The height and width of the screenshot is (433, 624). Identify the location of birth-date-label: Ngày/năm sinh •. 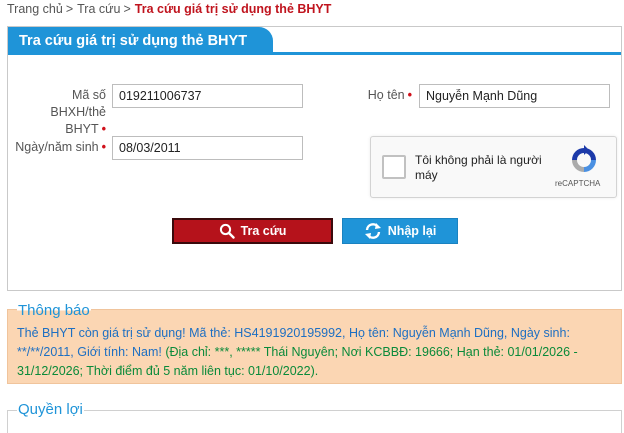
(60, 147).